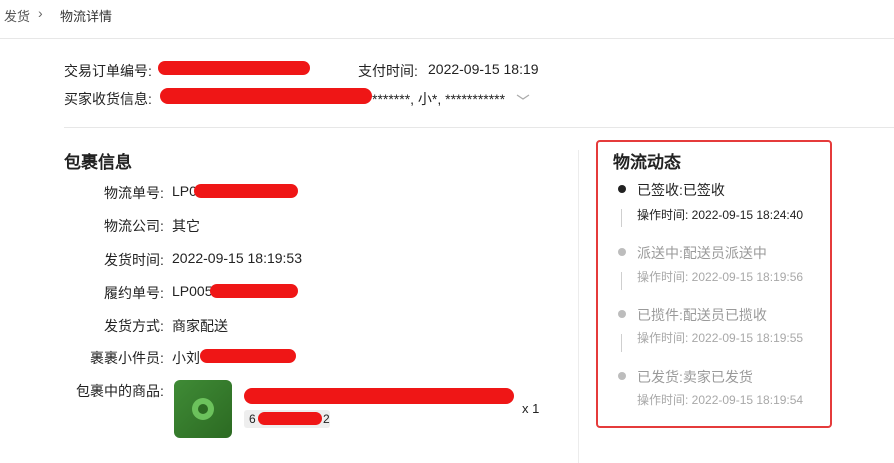 The width and height of the screenshot is (894, 463). I want to click on courier-value: 小刘, so click(186, 358).